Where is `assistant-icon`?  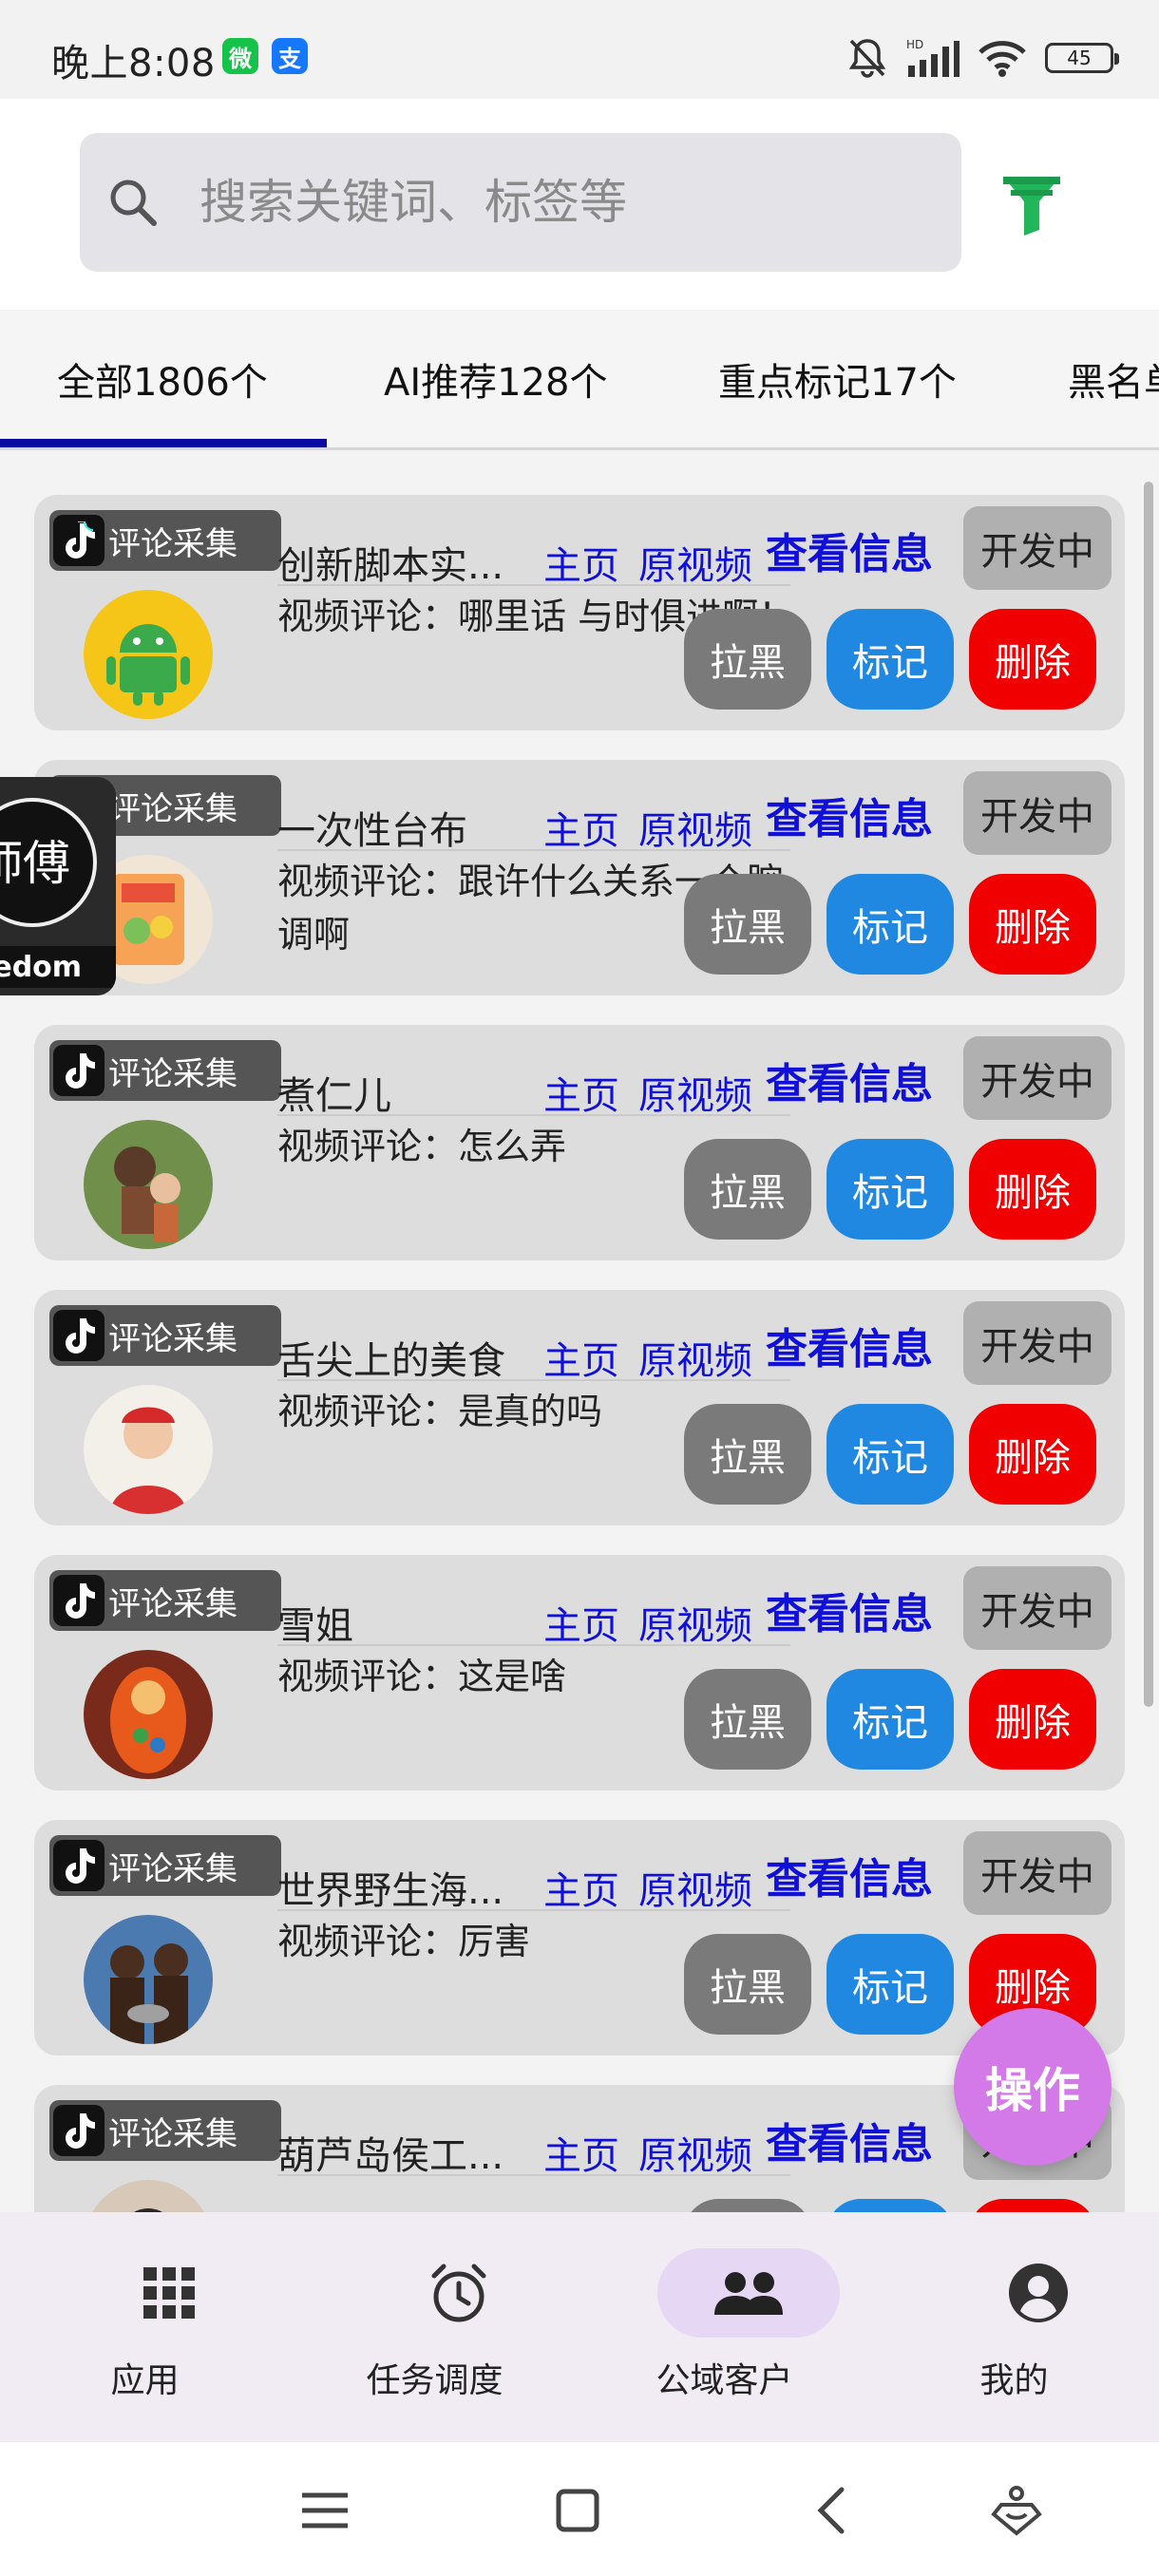
assistant-icon is located at coordinates (1016, 2510).